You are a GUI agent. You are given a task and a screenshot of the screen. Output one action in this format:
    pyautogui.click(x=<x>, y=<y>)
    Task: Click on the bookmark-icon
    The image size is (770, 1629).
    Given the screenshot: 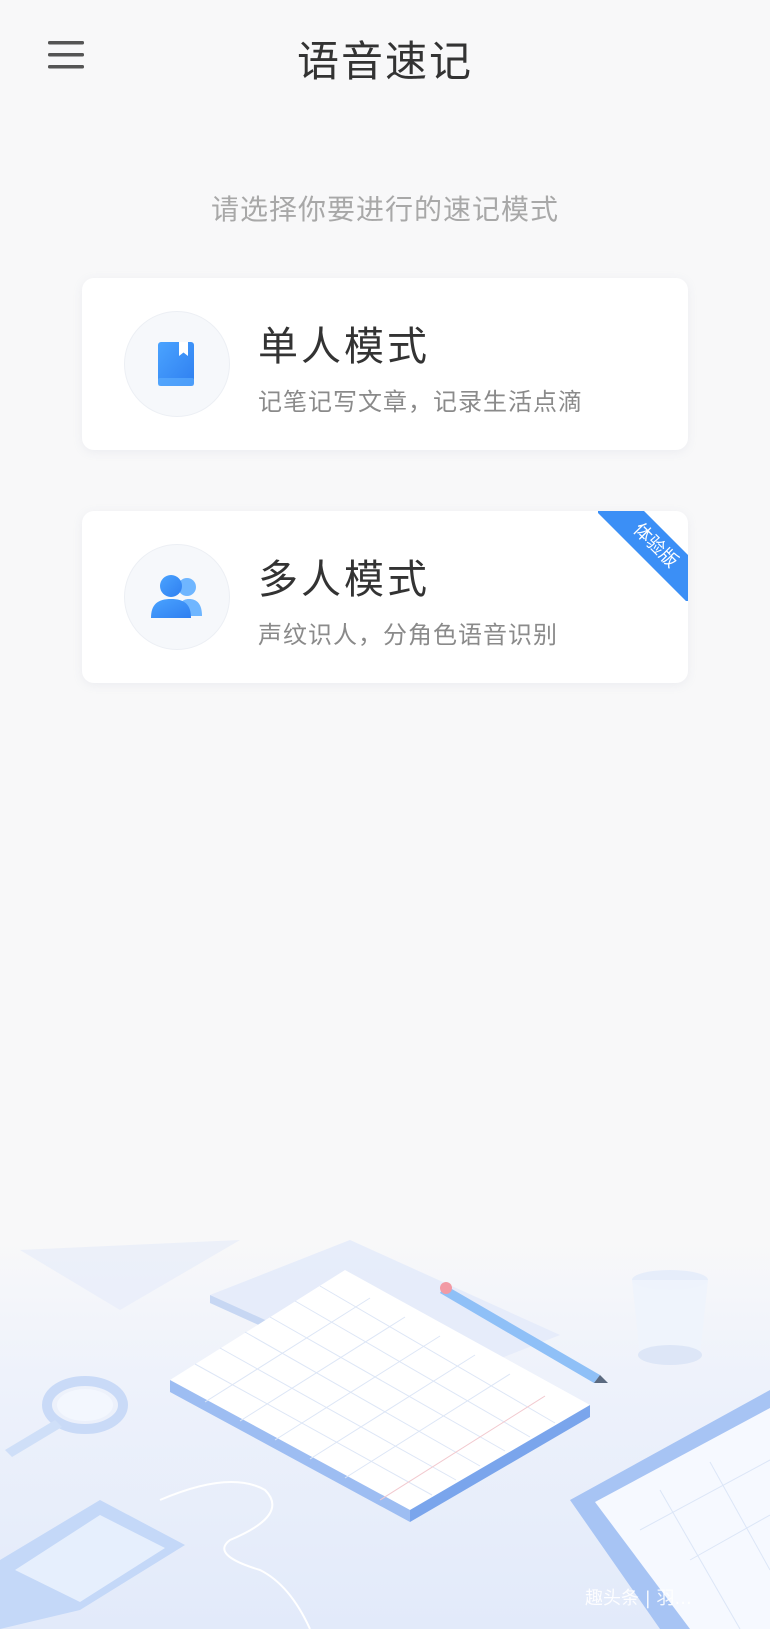 What is the action you would take?
    pyautogui.click(x=176, y=364)
    